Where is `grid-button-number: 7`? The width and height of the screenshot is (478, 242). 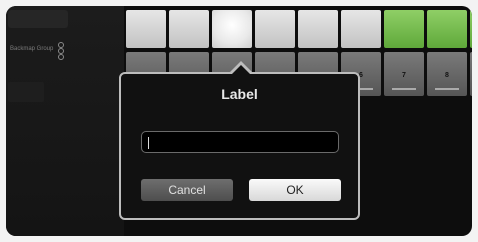 grid-button-number: 7 is located at coordinates (404, 75).